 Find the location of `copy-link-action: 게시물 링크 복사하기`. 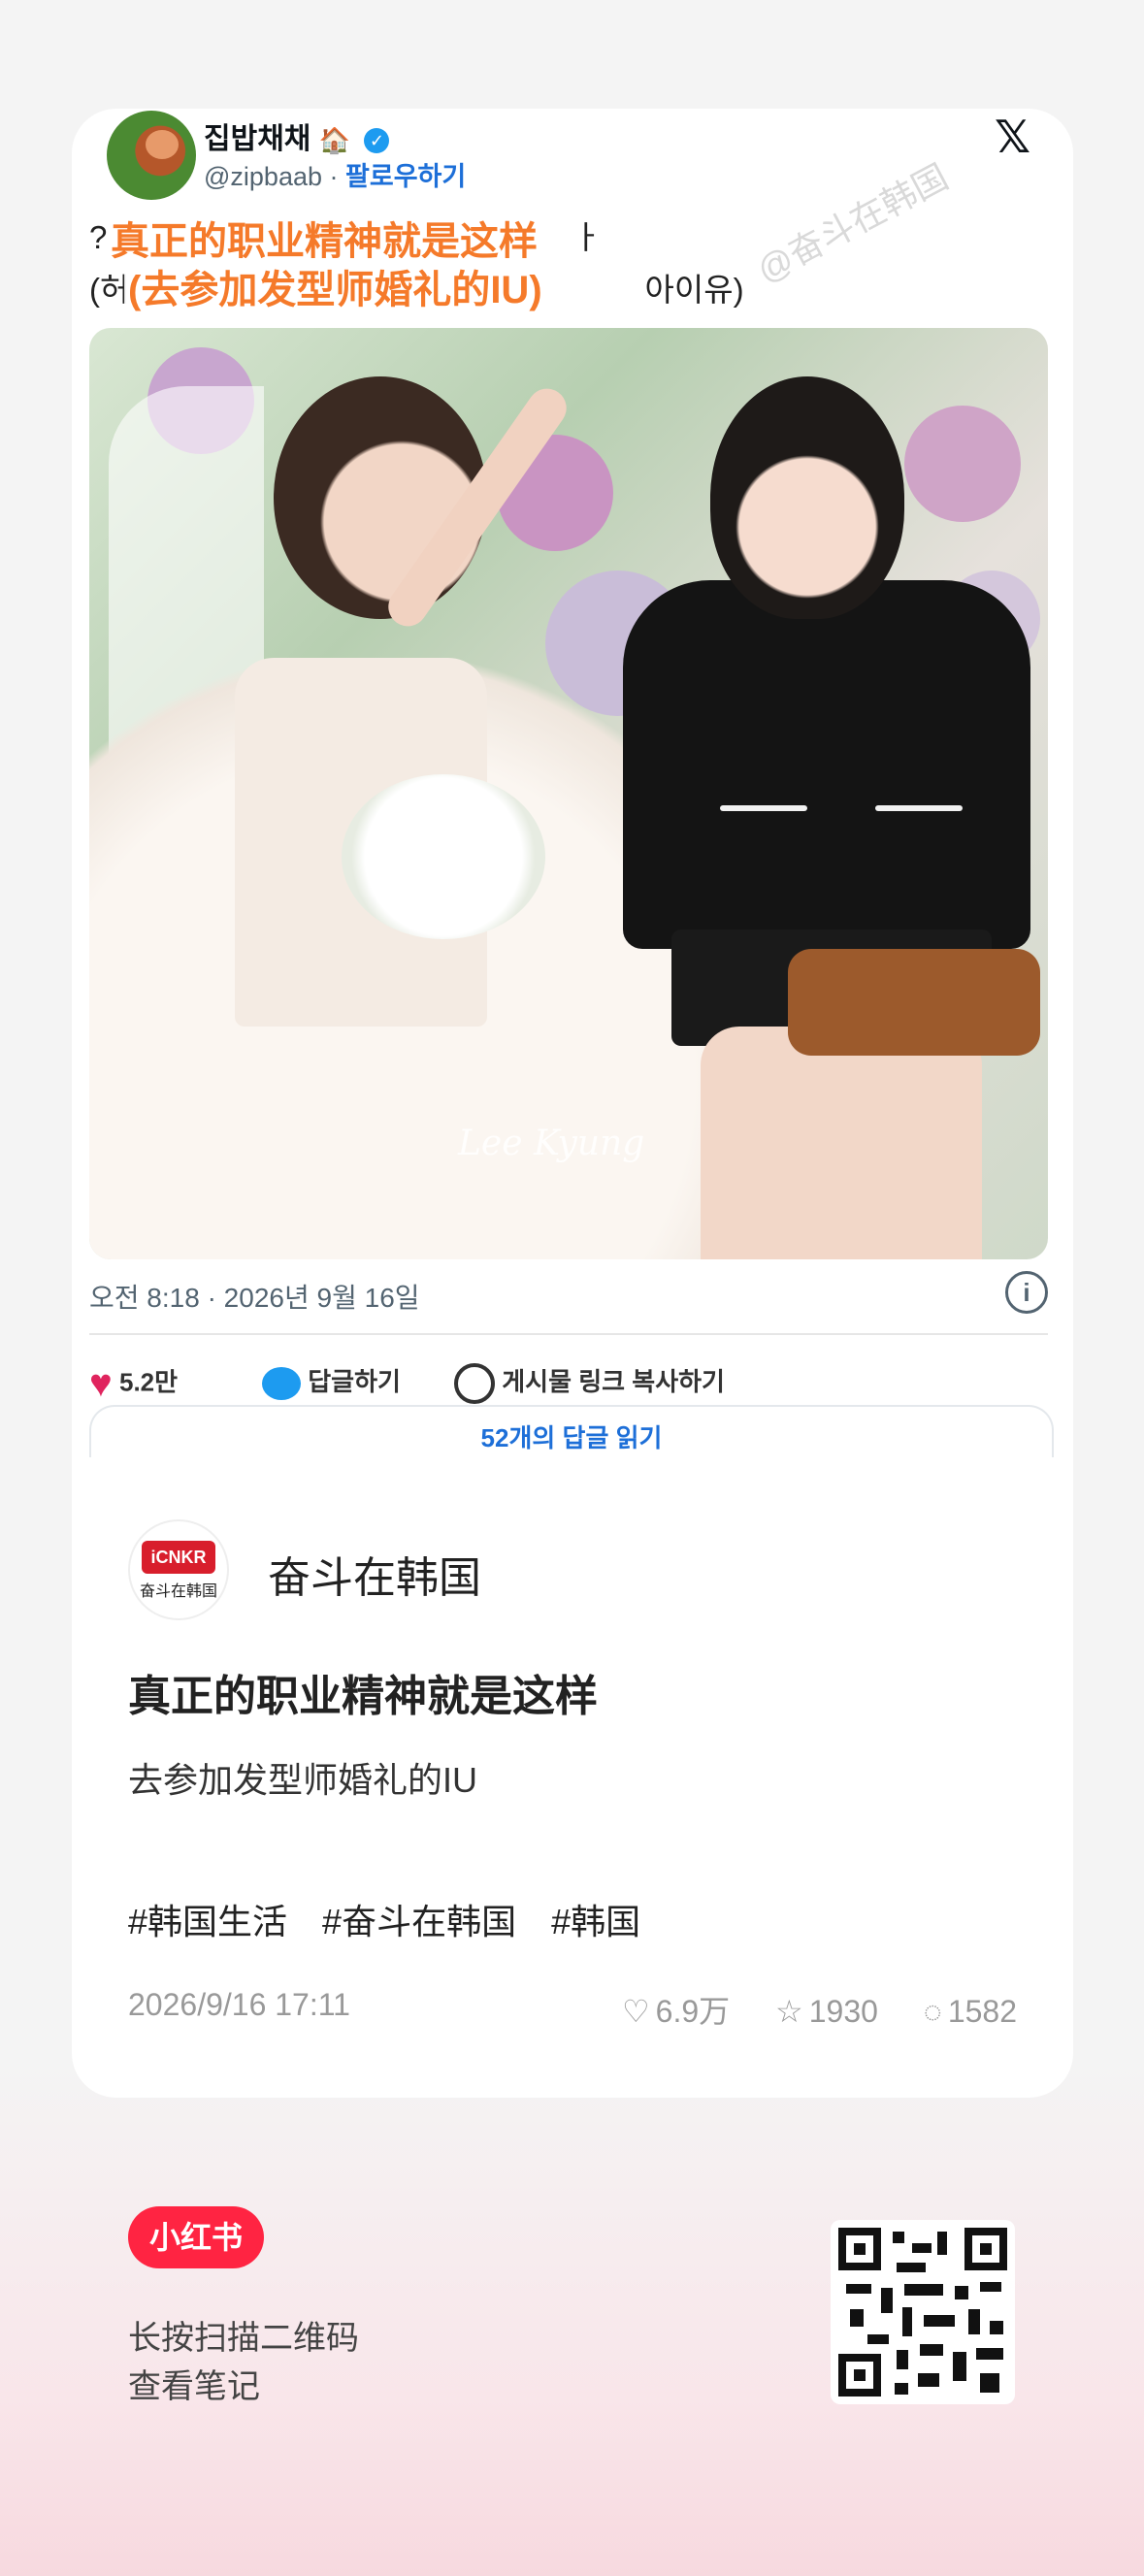

copy-link-action: 게시물 링크 복사하기 is located at coordinates (589, 1383).